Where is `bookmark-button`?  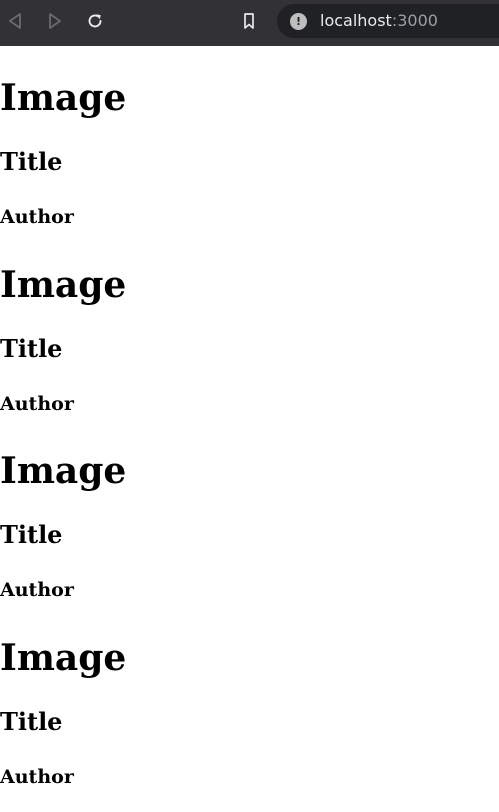
bookmark-button is located at coordinates (249, 21).